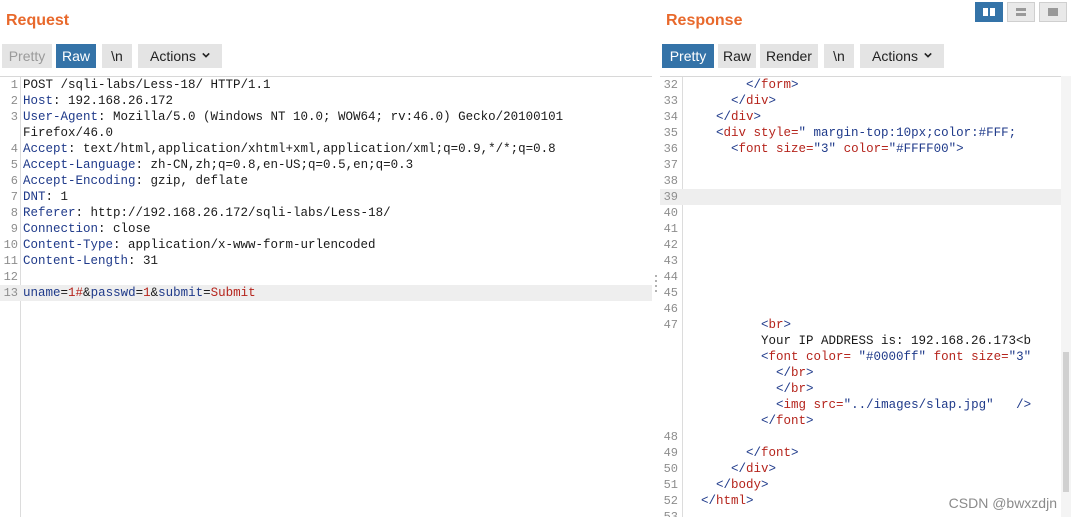  Describe the element at coordinates (206, 55) in the screenshot. I see `chevron-down-icon` at that location.